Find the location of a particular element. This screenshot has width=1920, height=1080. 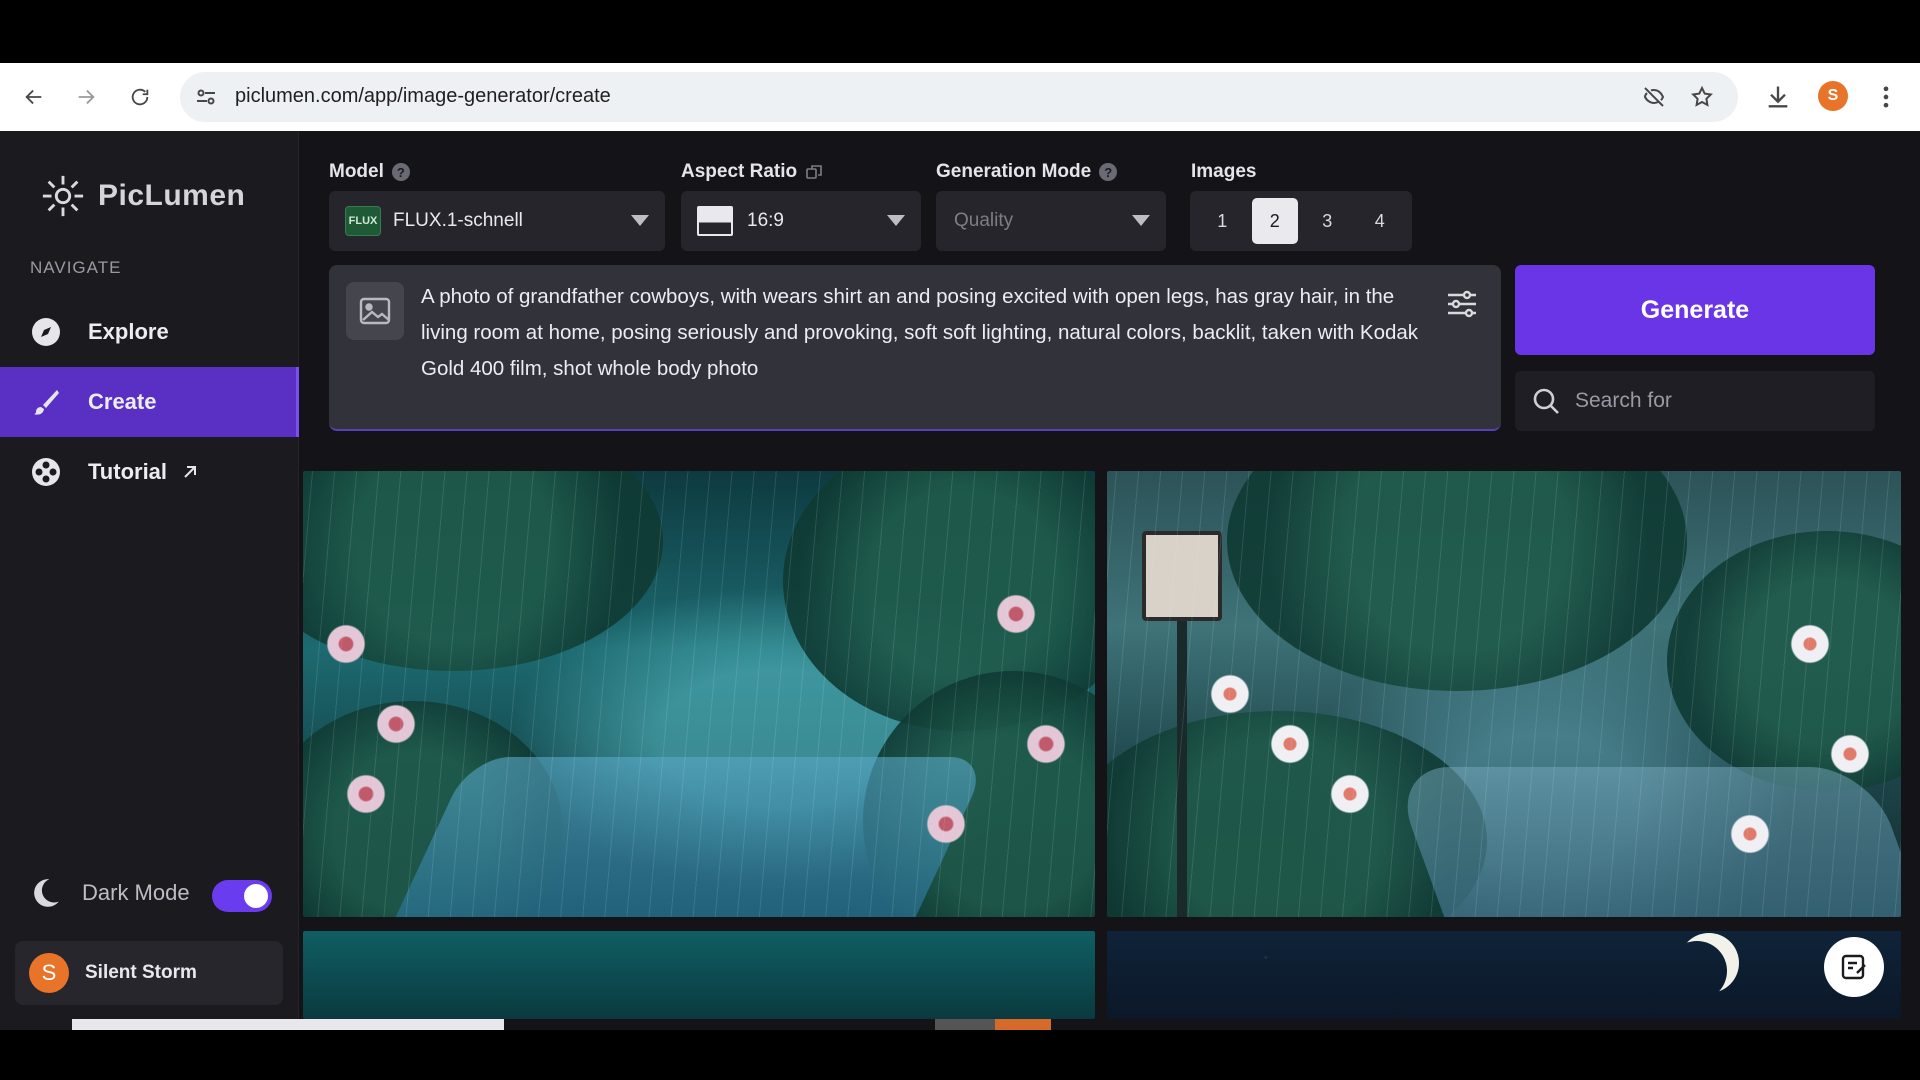

generation-mode-label-text: Generation Mode is located at coordinates (1014, 171).